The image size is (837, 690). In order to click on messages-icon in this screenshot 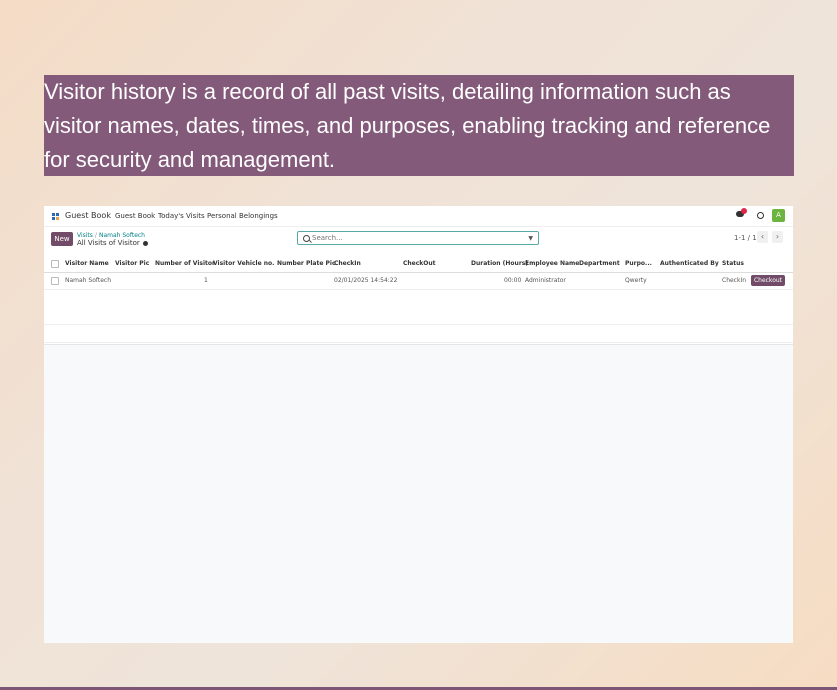, I will do `click(741, 213)`.